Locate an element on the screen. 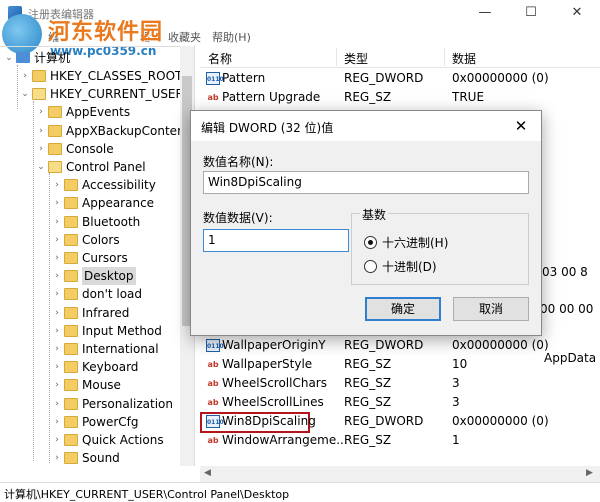  tree-item: › Infrared is located at coordinates (90, 313).